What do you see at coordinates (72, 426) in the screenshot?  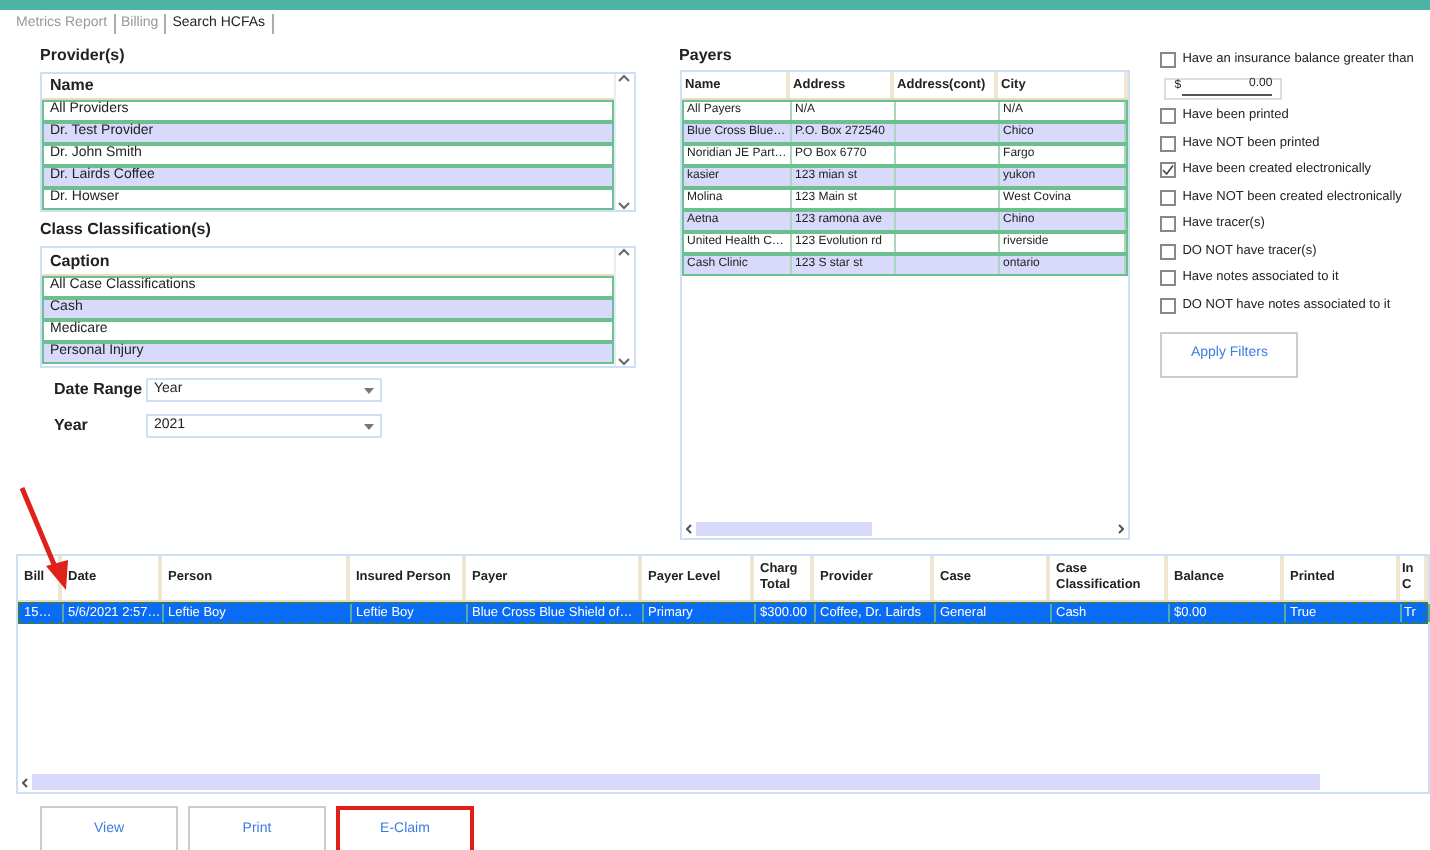 I see `field-label: Year` at bounding box center [72, 426].